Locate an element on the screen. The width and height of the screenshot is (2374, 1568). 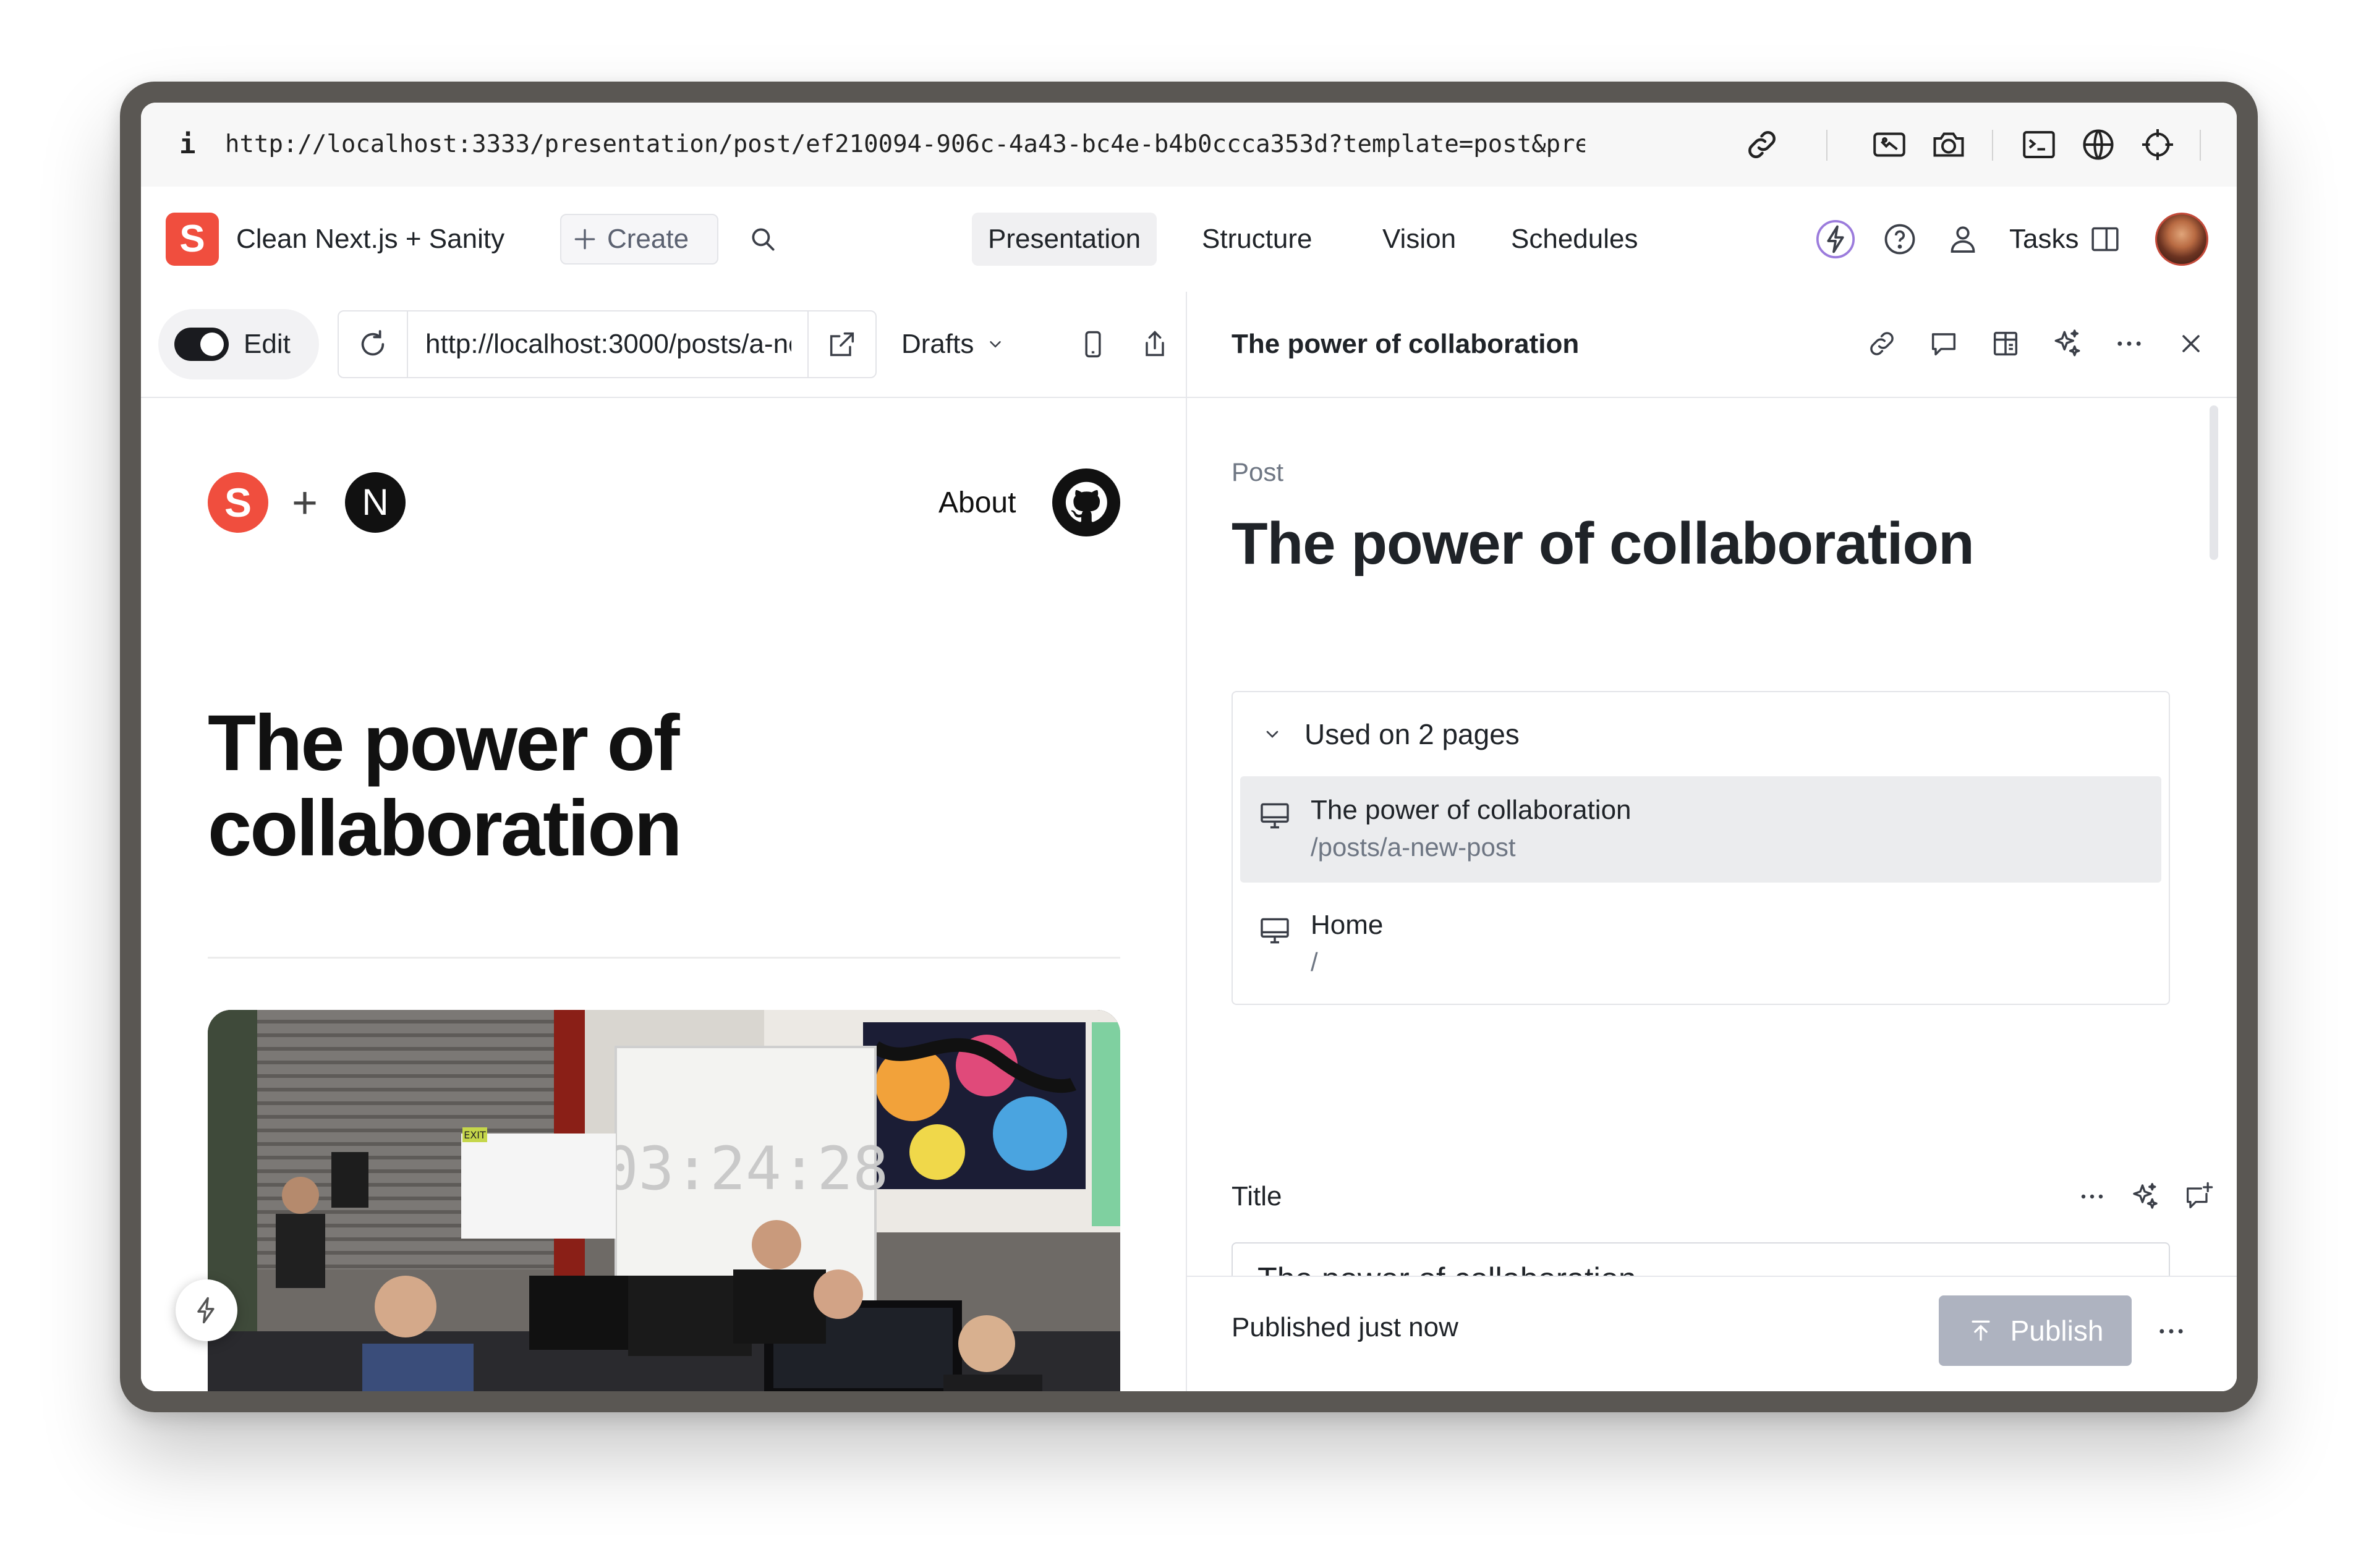
post-cover-image: 03:24:28 EXIT is located at coordinates (664, 1200).